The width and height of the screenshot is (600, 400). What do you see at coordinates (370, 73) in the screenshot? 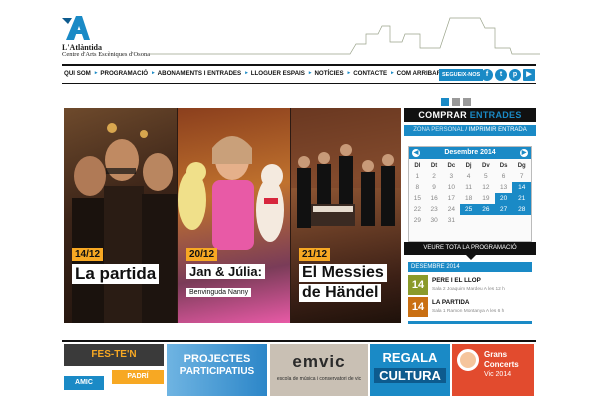
I see `nav-contacte: CONTACTE` at bounding box center [370, 73].